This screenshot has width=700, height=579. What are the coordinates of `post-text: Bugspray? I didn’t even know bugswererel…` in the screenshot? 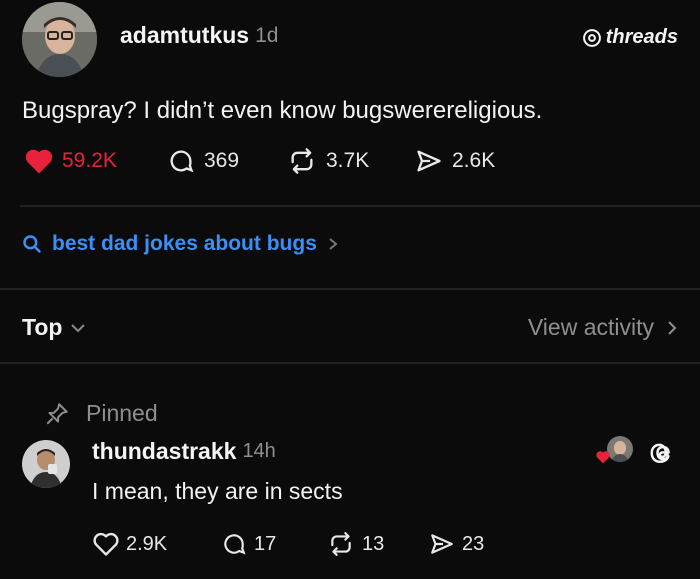 It's located at (282, 110).